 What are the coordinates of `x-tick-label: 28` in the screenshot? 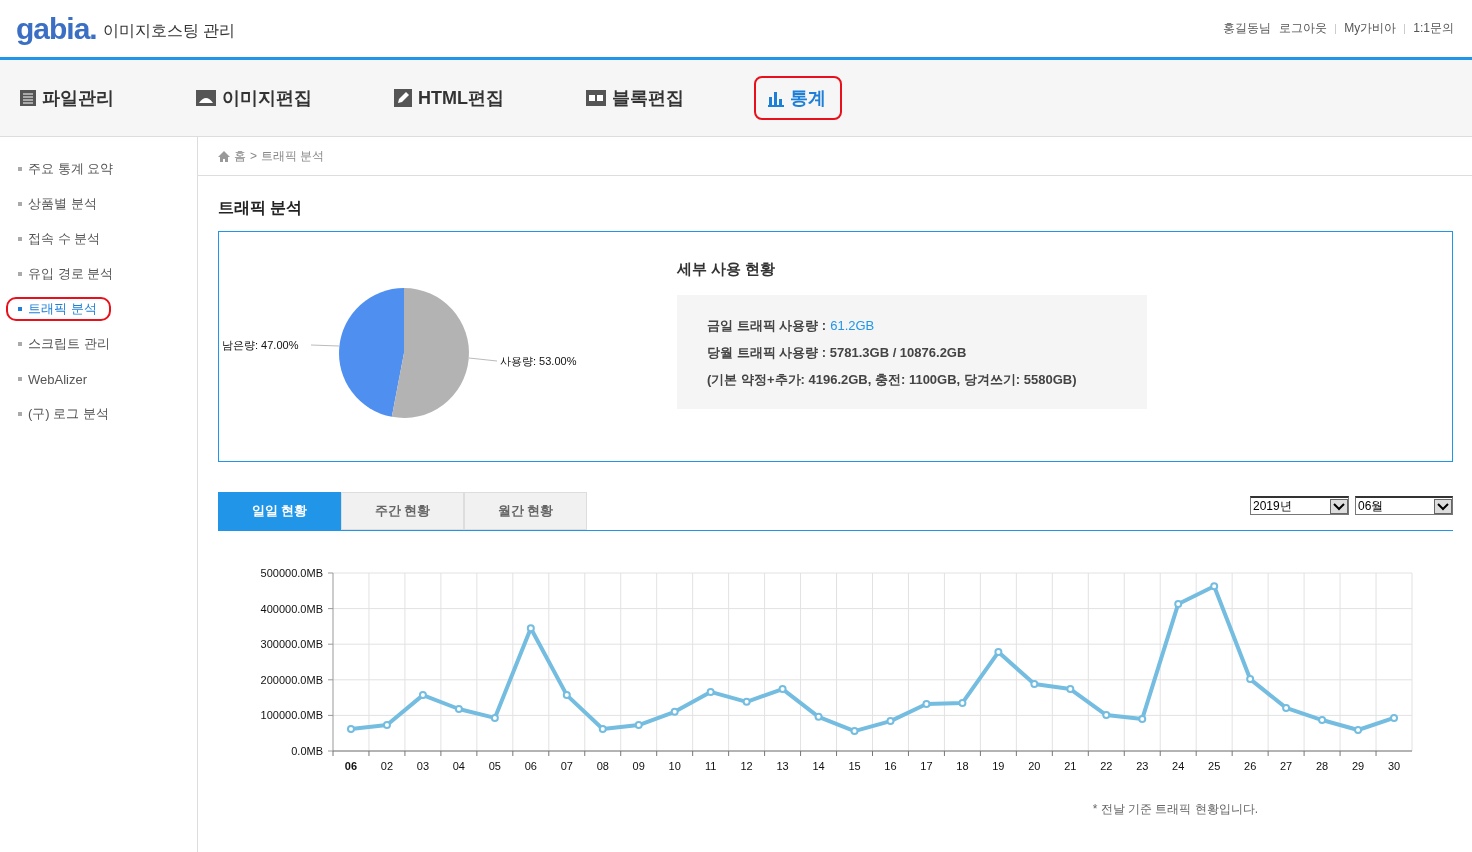 It's located at (1322, 766).